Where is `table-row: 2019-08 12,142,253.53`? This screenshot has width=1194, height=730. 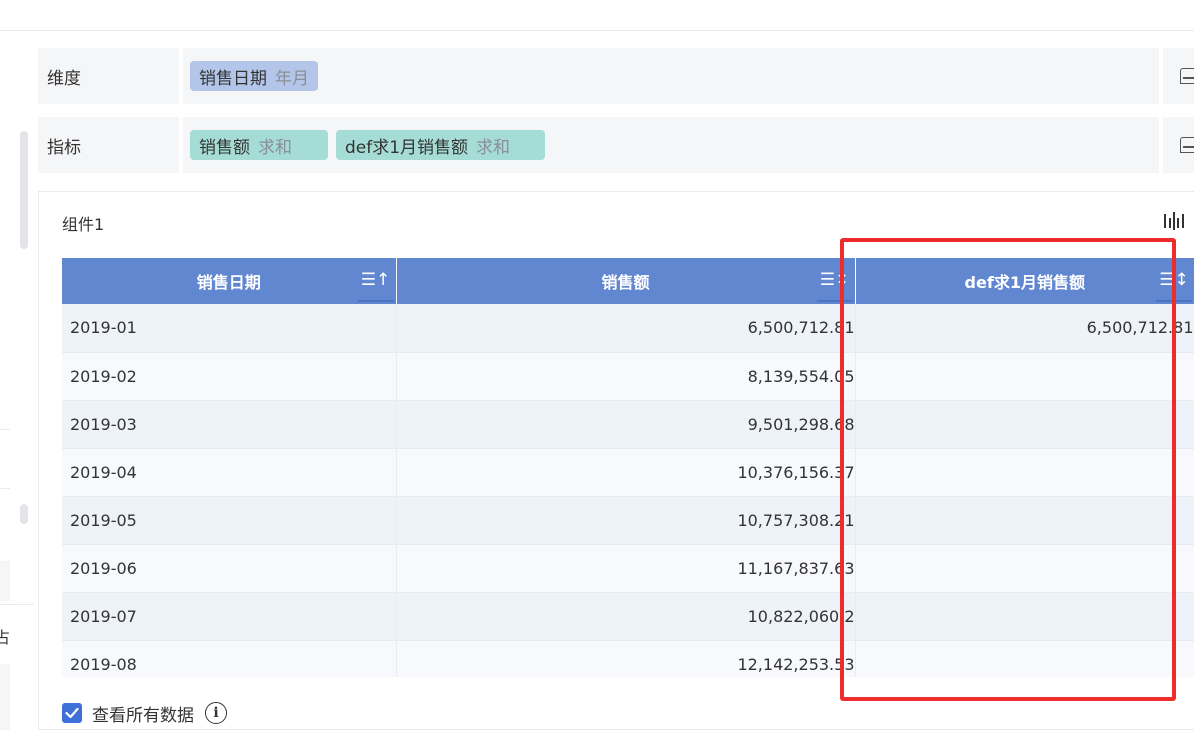 table-row: 2019-08 12,142,253.53 is located at coordinates (628, 658).